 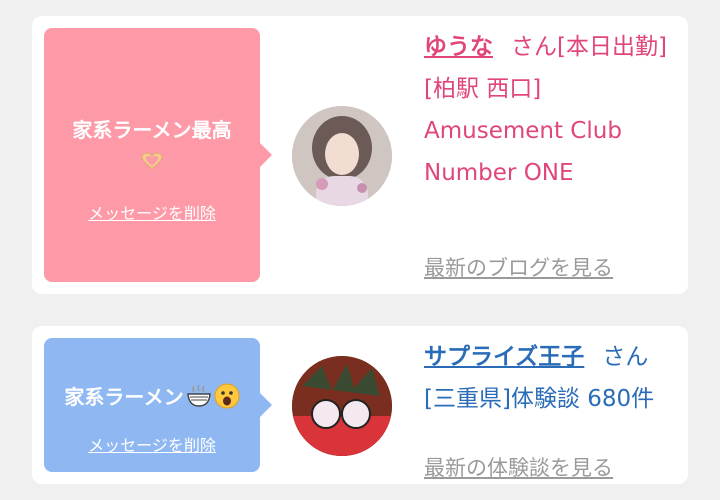 I want to click on review-detail: [三重県]体験談 680件, so click(x=539, y=399).